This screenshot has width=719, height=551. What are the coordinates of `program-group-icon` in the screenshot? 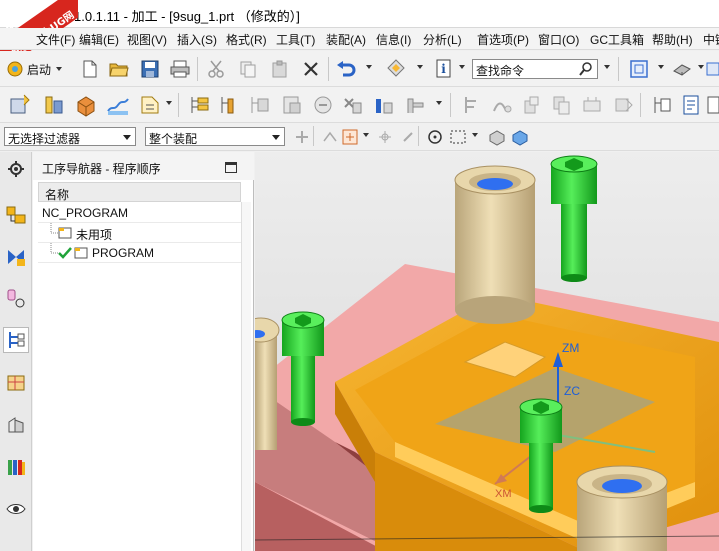 It's located at (81, 253).